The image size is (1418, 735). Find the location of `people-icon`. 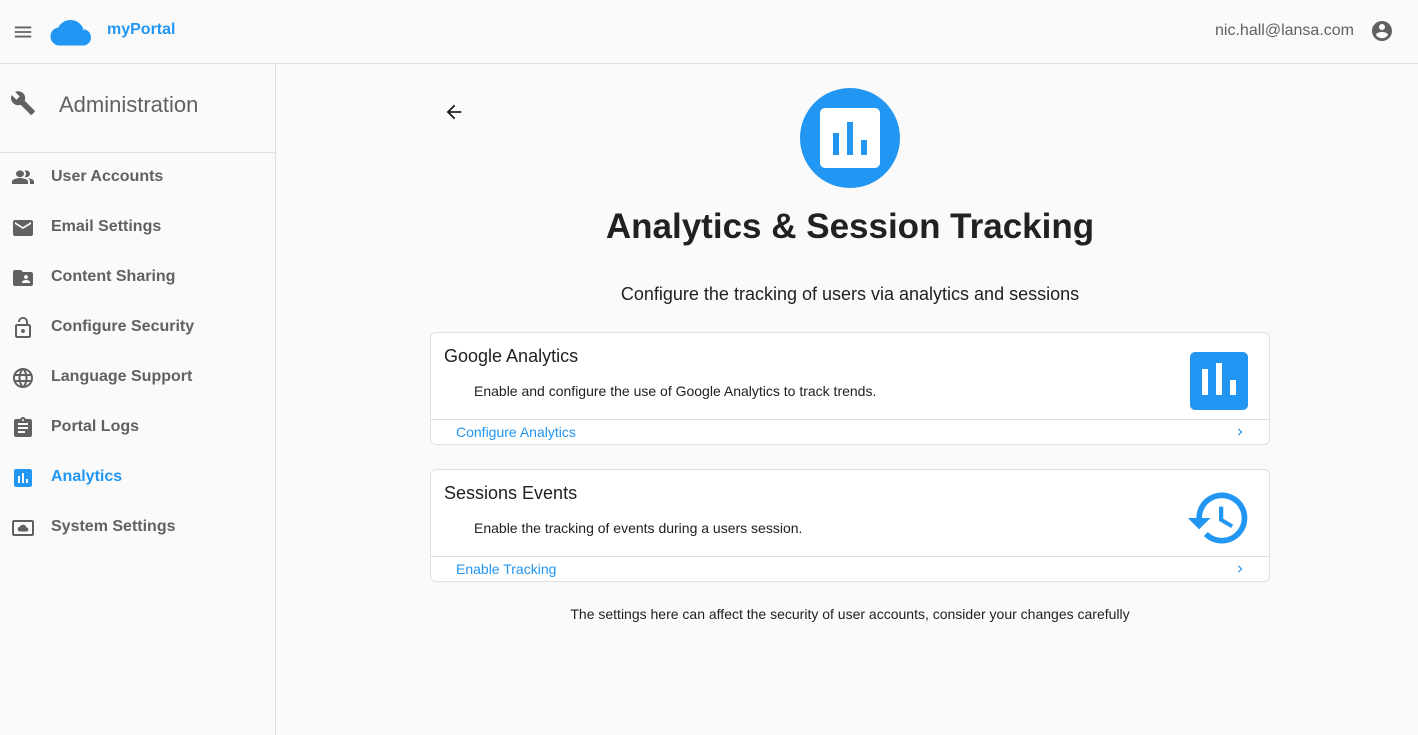

people-icon is located at coordinates (23, 177).